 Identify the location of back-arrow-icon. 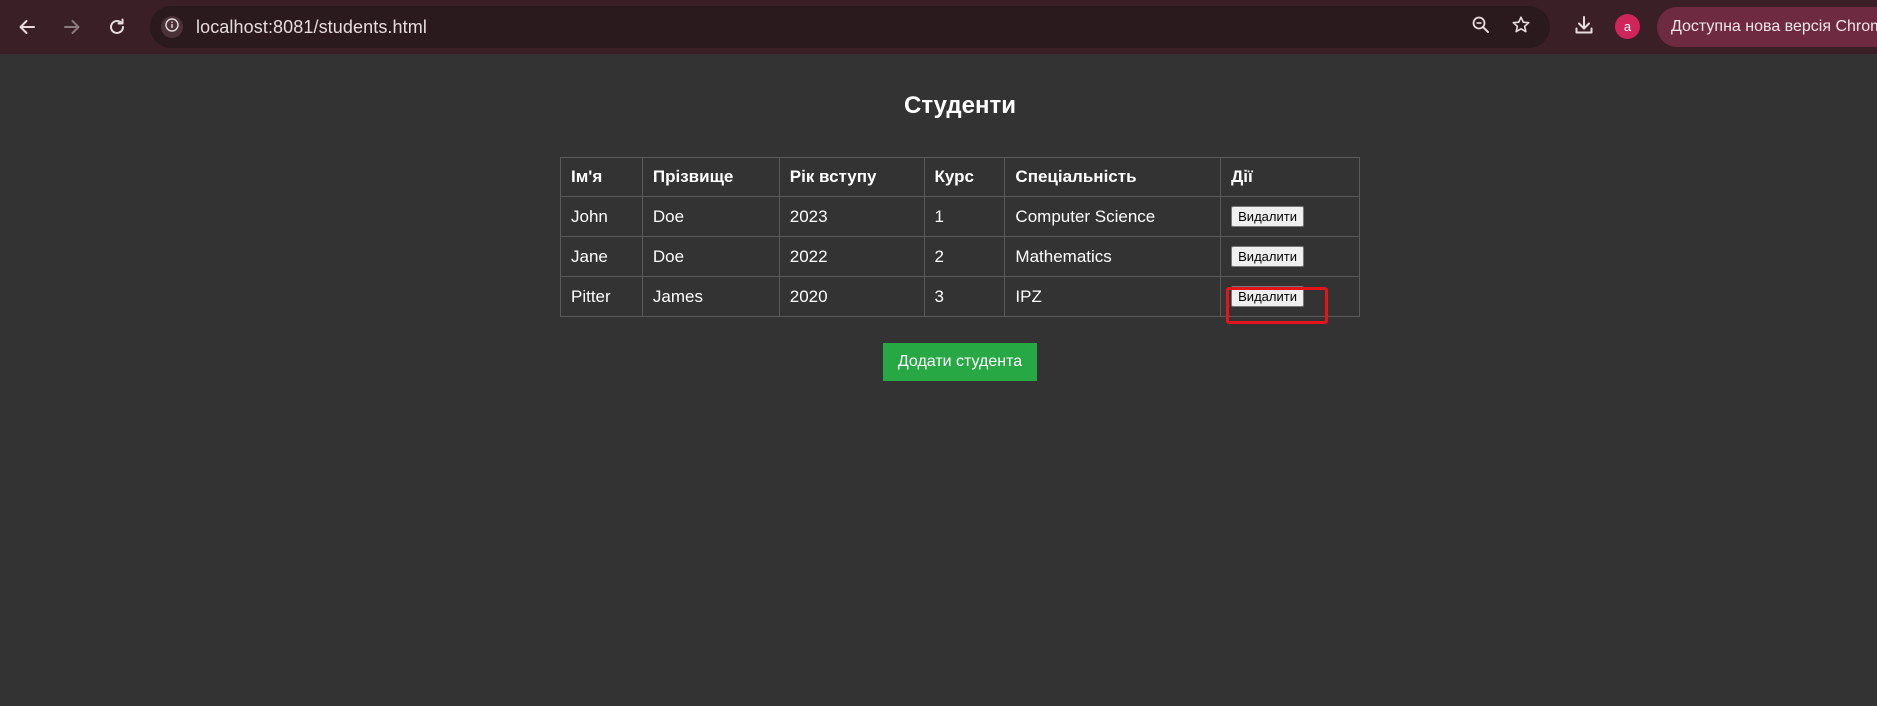
(27, 27).